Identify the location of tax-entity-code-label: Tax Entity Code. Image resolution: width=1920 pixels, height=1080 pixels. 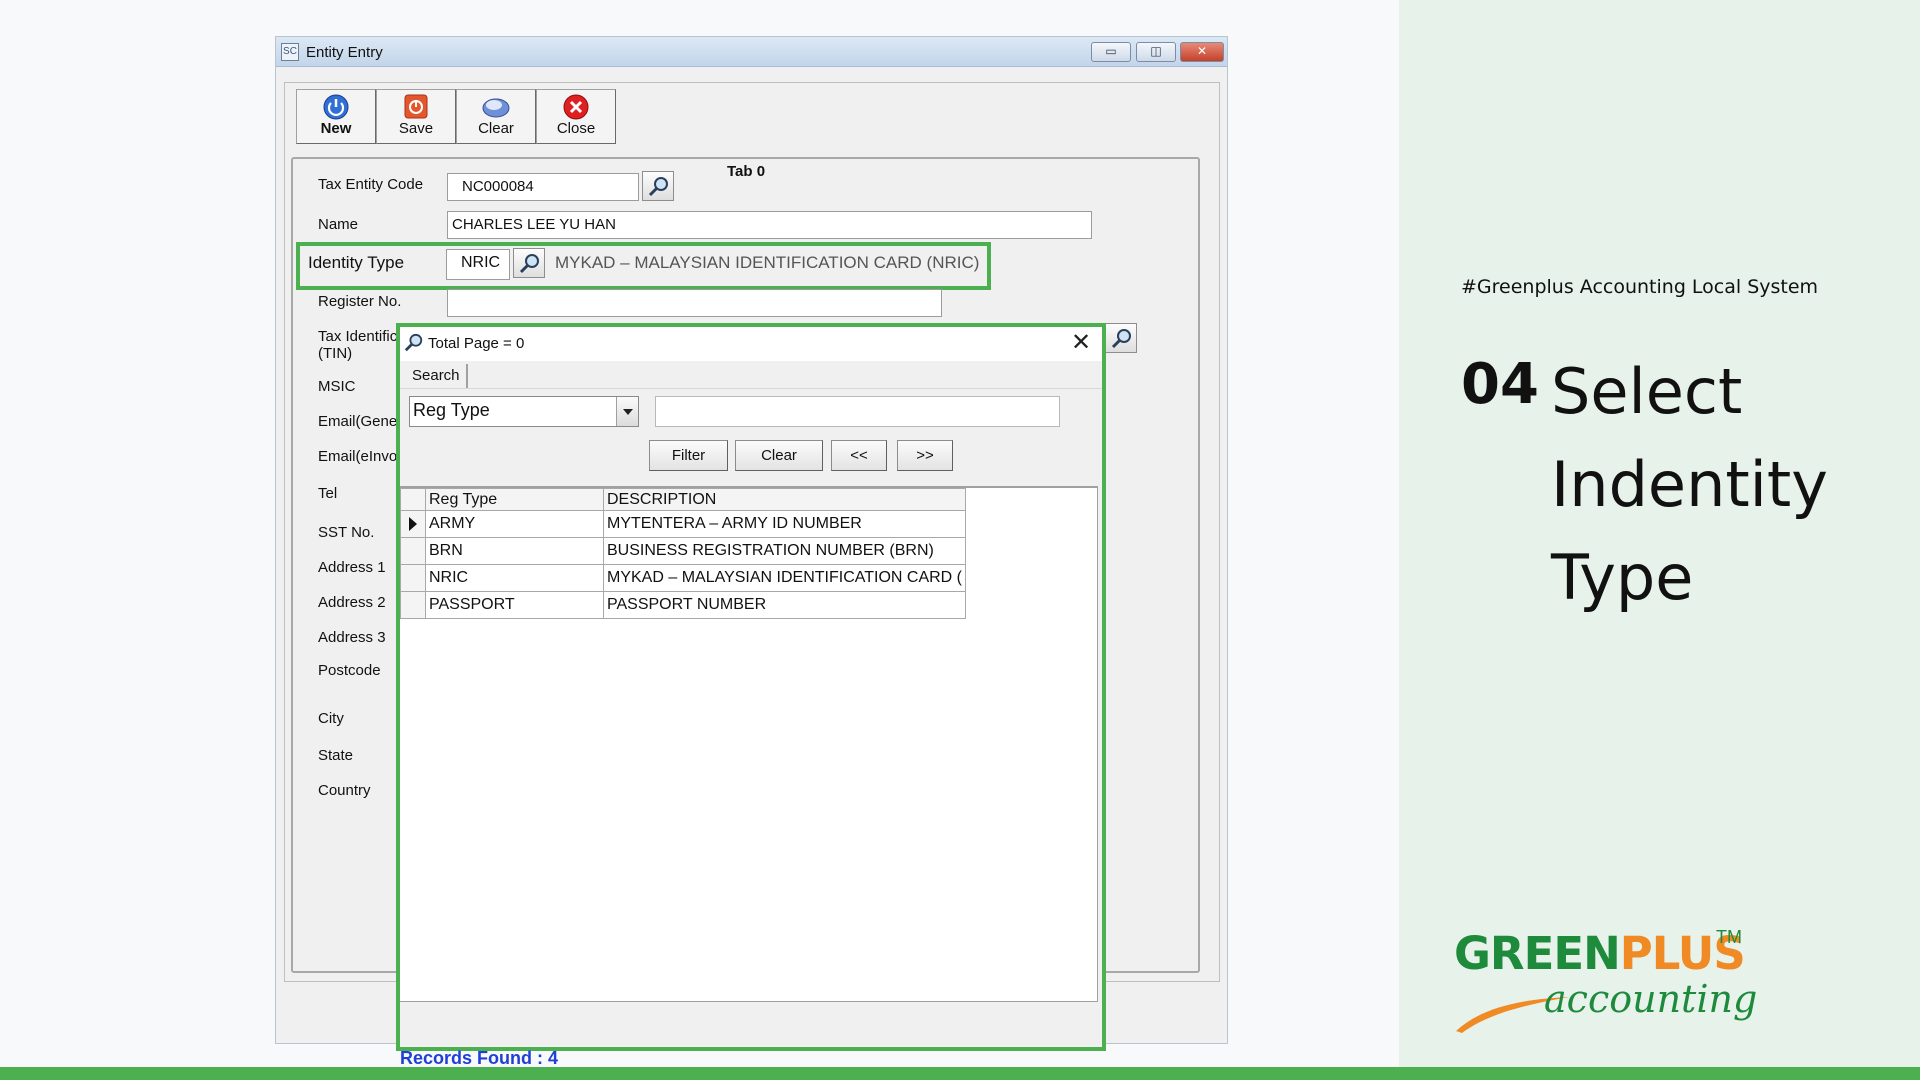
(371, 184).